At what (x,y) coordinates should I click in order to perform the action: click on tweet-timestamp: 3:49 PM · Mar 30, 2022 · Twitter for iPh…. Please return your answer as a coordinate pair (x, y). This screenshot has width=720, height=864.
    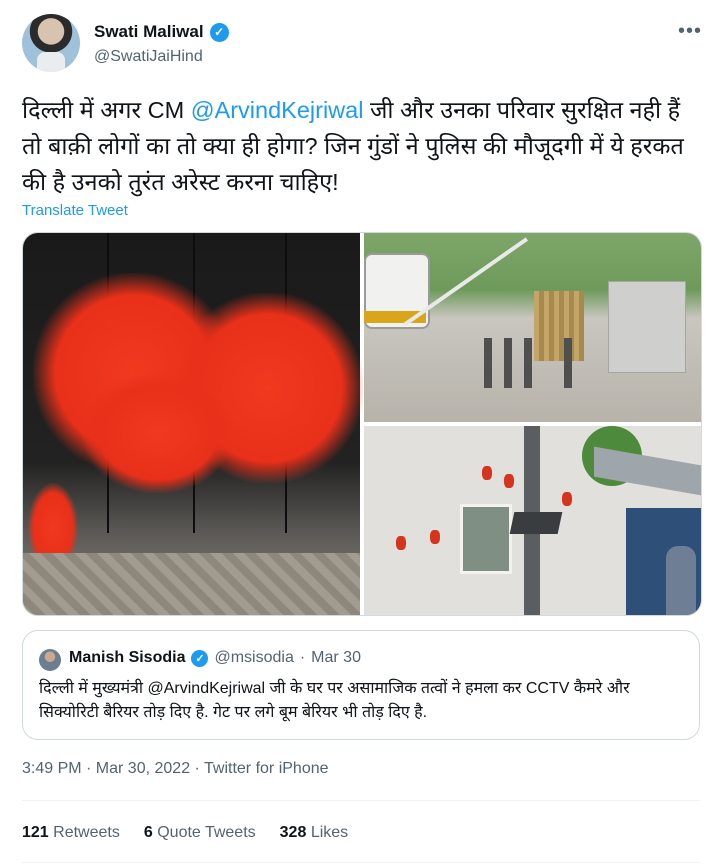
    Looking at the image, I should click on (175, 769).